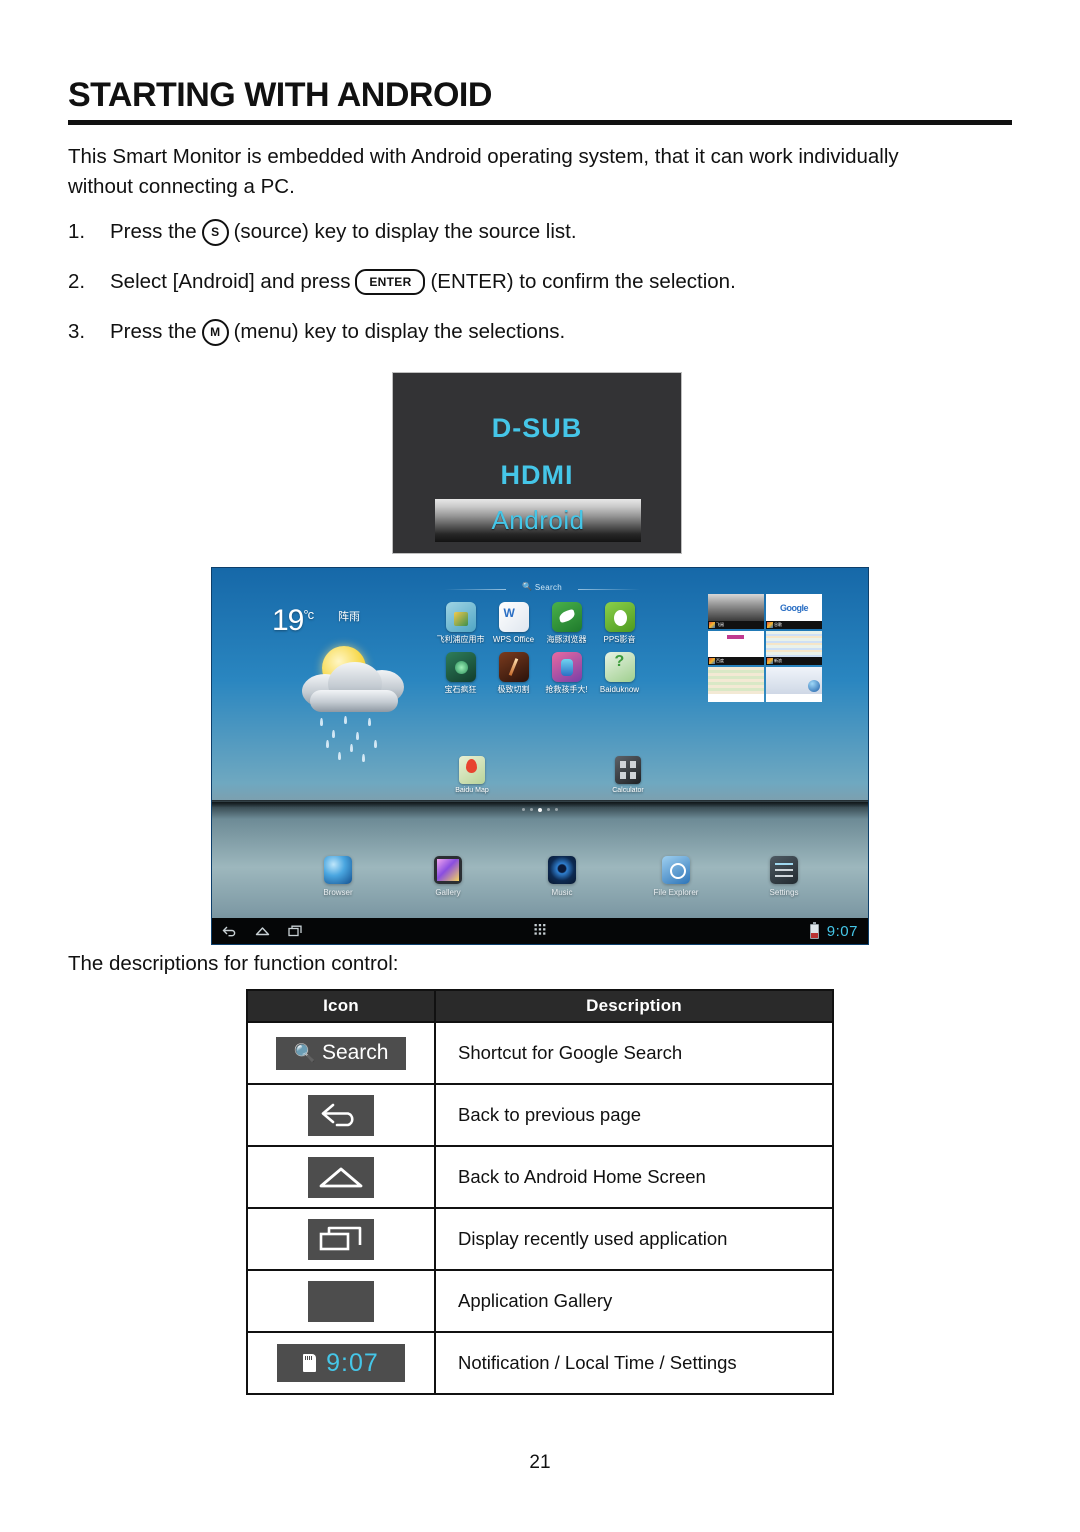 The height and width of the screenshot is (1532, 1080). I want to click on app-item: 抢救孩手大!, so click(566, 673).